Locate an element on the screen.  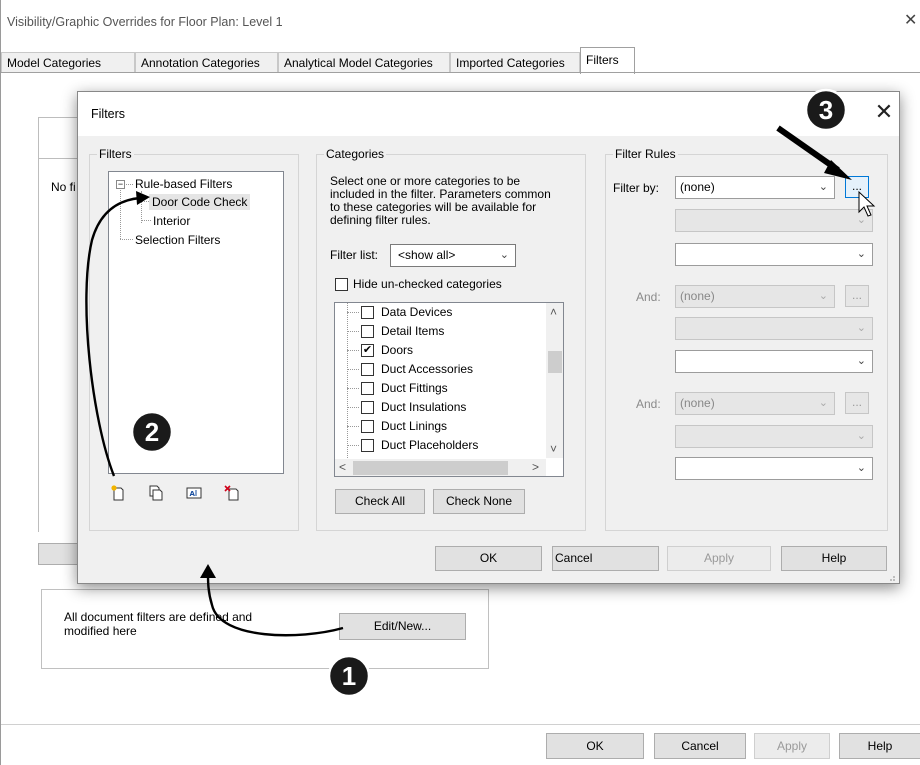
dialog-close-icon: ✕ is located at coordinates (884, 112).